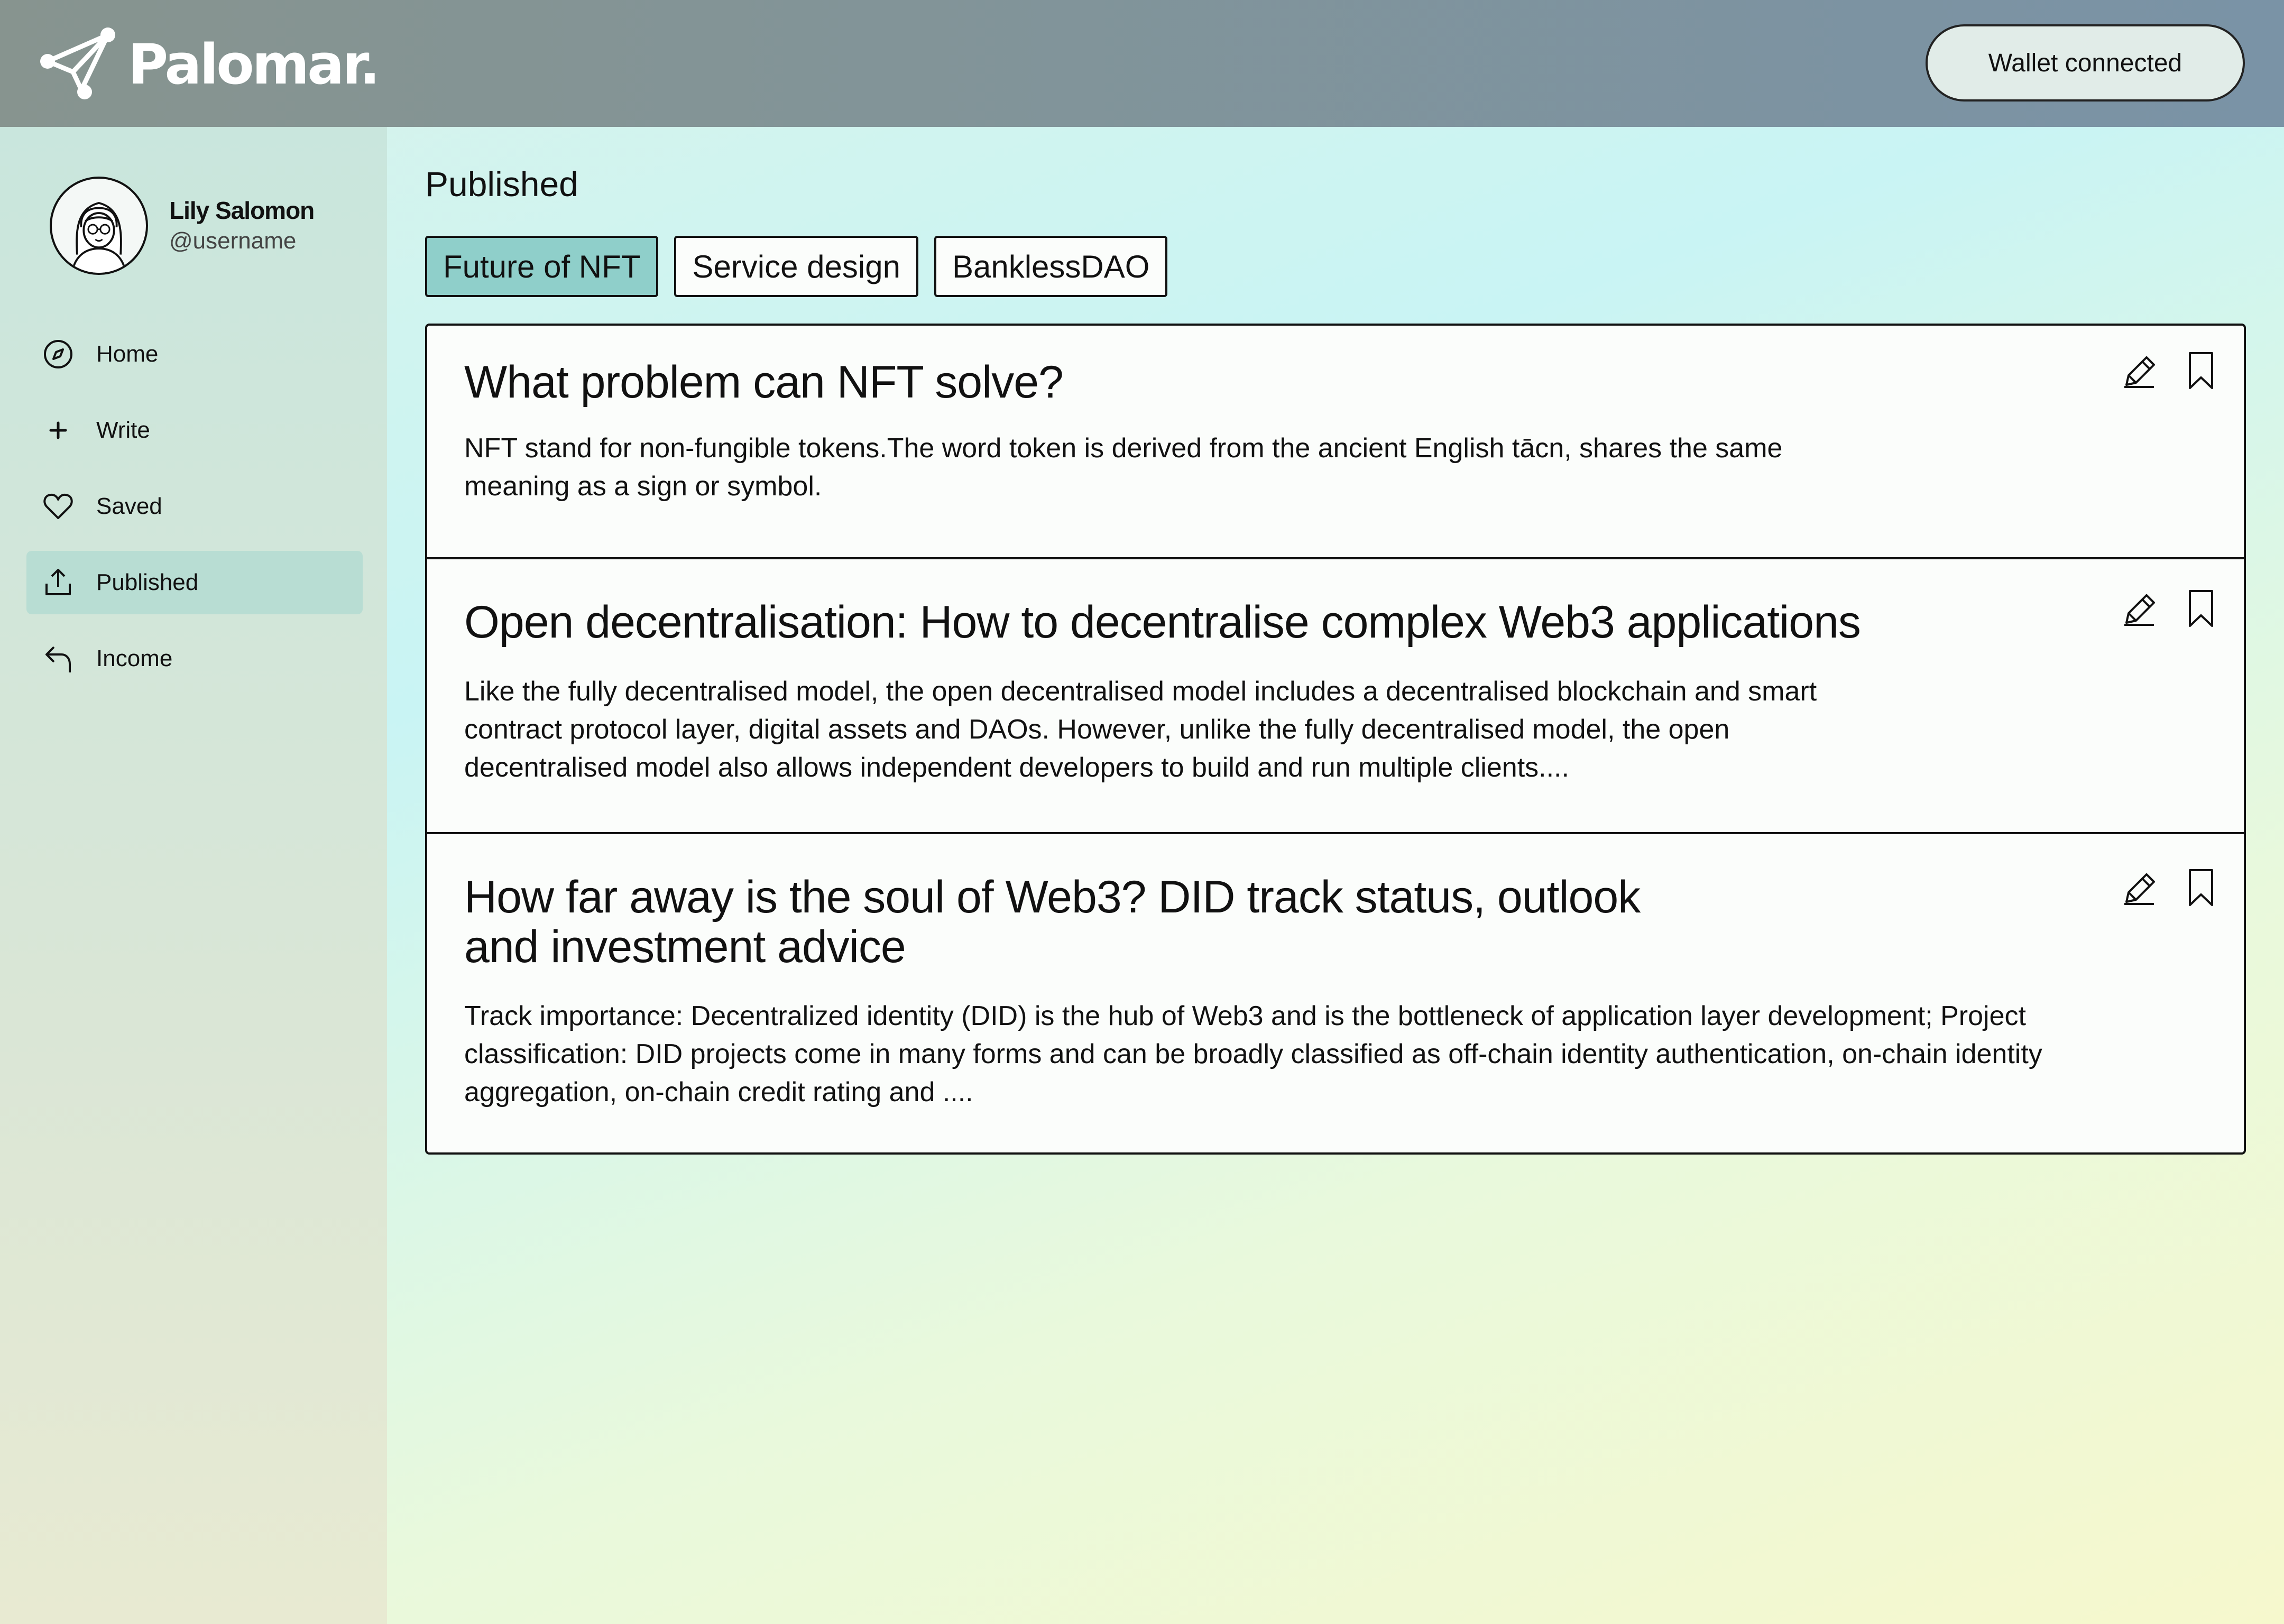  What do you see at coordinates (1051, 266) in the screenshot?
I see `tab-banklessdao: BanklessDAO` at bounding box center [1051, 266].